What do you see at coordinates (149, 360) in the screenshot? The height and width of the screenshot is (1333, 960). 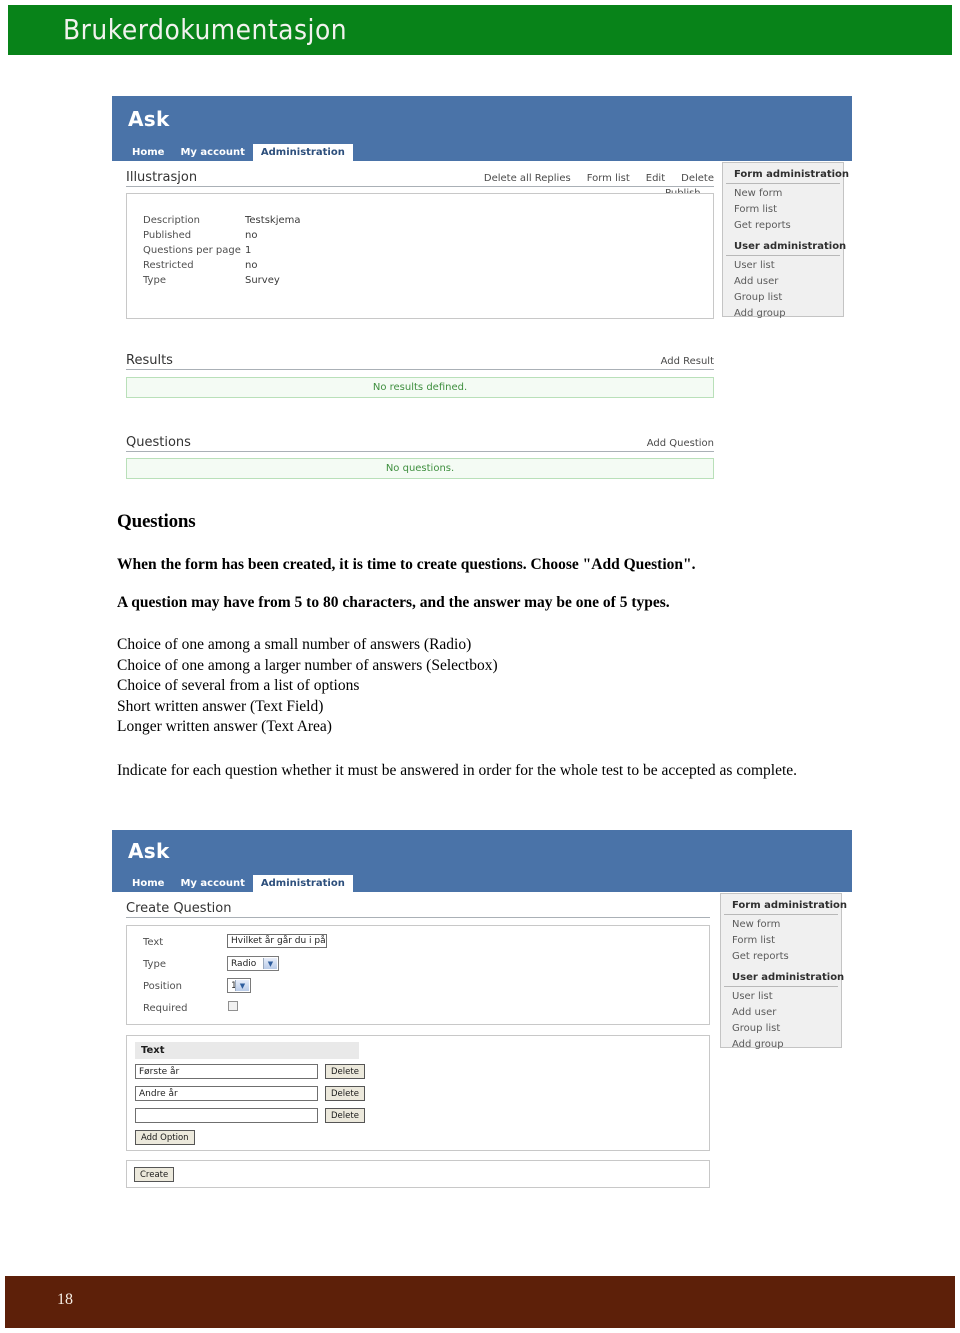 I see `results-title: Results` at bounding box center [149, 360].